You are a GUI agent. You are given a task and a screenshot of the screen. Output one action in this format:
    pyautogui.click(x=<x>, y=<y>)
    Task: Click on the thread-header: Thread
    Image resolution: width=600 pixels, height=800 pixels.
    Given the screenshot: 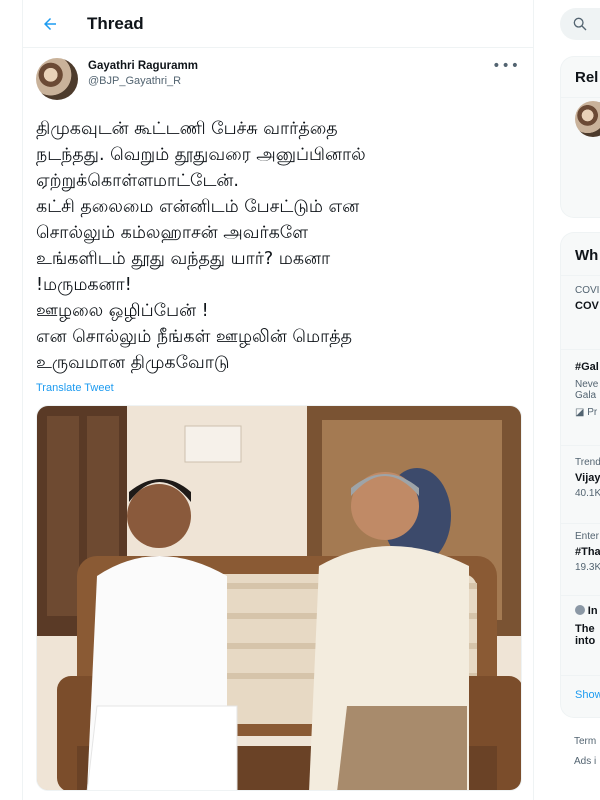 What is the action you would take?
    pyautogui.click(x=278, y=24)
    